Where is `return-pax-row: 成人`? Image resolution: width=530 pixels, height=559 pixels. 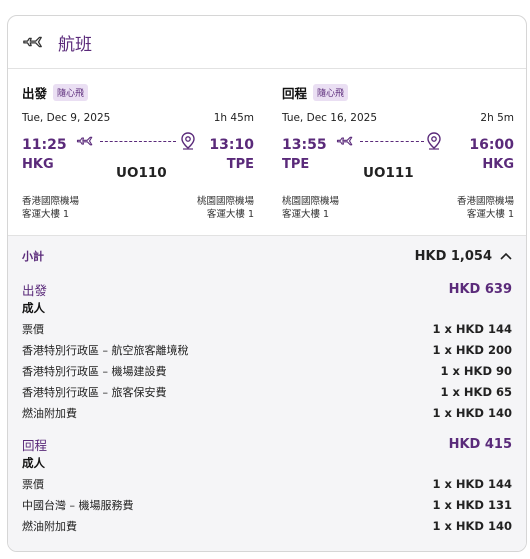
return-pax-row: 成人 is located at coordinates (267, 463).